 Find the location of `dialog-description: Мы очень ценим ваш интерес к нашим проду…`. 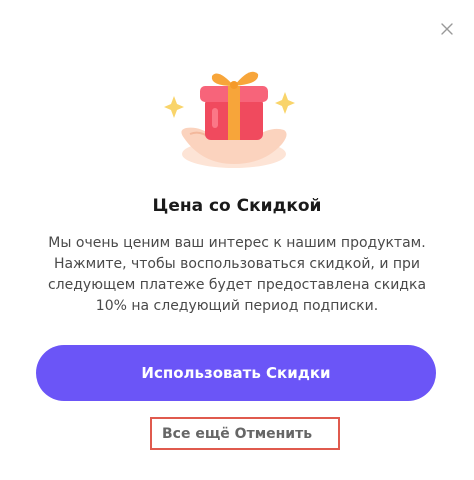

dialog-description: Мы очень ценим ваш интерес к нашим проду… is located at coordinates (237, 274).